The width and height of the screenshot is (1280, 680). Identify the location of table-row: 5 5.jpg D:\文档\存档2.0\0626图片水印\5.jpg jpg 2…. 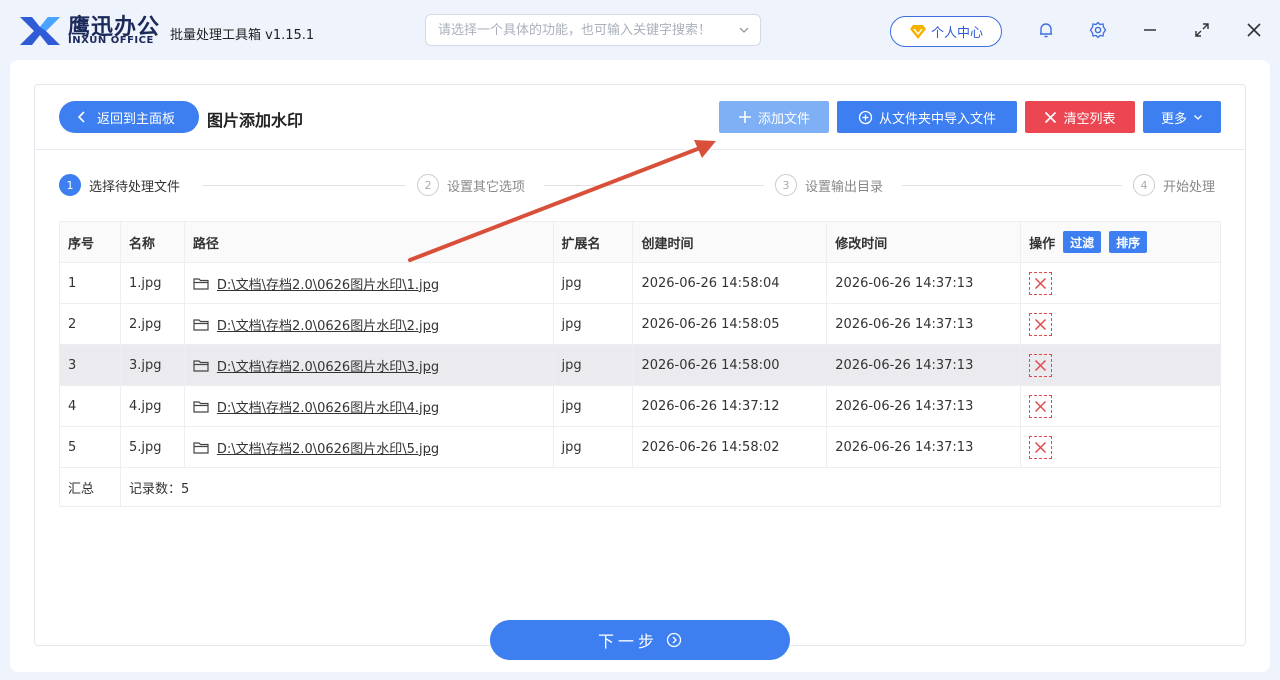
(640, 447).